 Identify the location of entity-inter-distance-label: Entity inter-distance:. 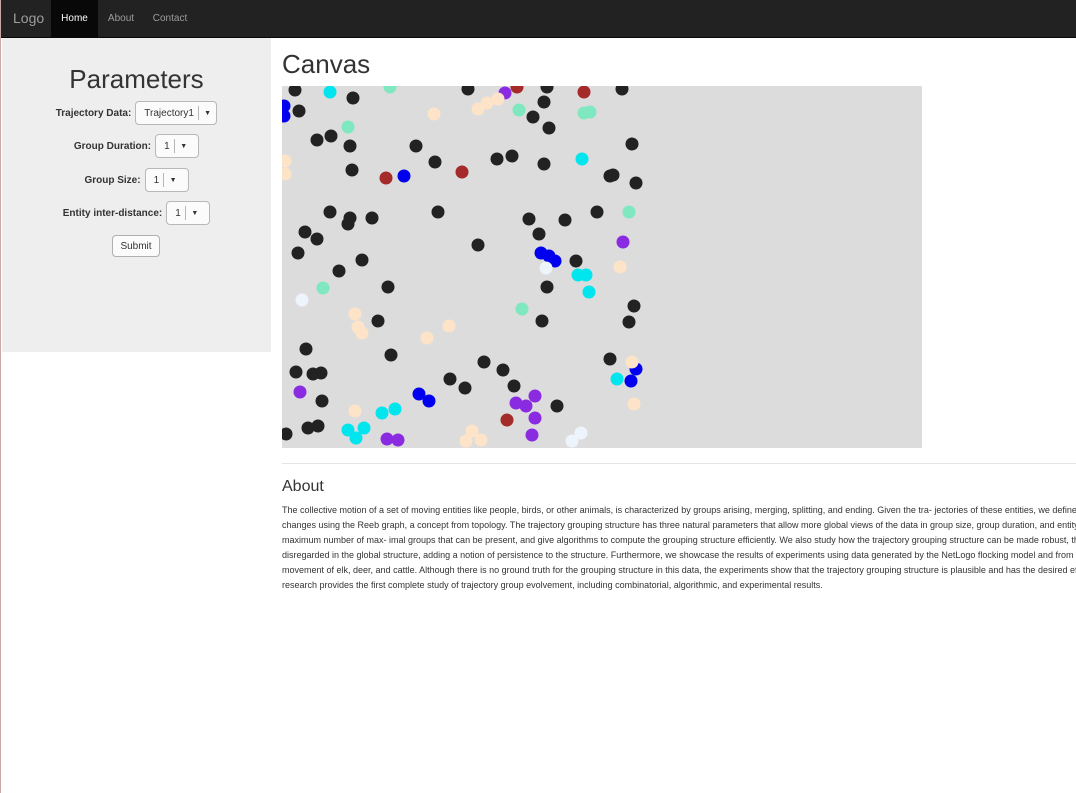
(112, 213).